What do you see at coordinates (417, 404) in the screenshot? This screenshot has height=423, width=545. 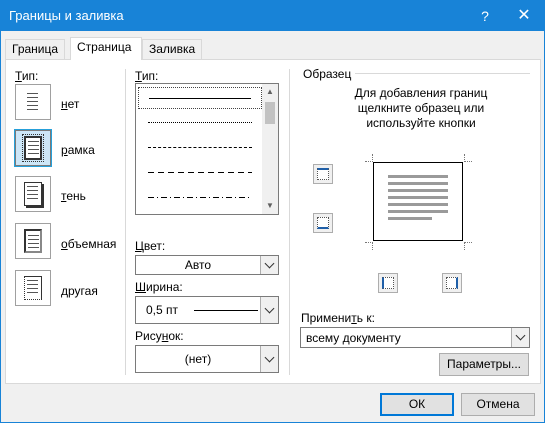 I see `ok-button: ОК` at bounding box center [417, 404].